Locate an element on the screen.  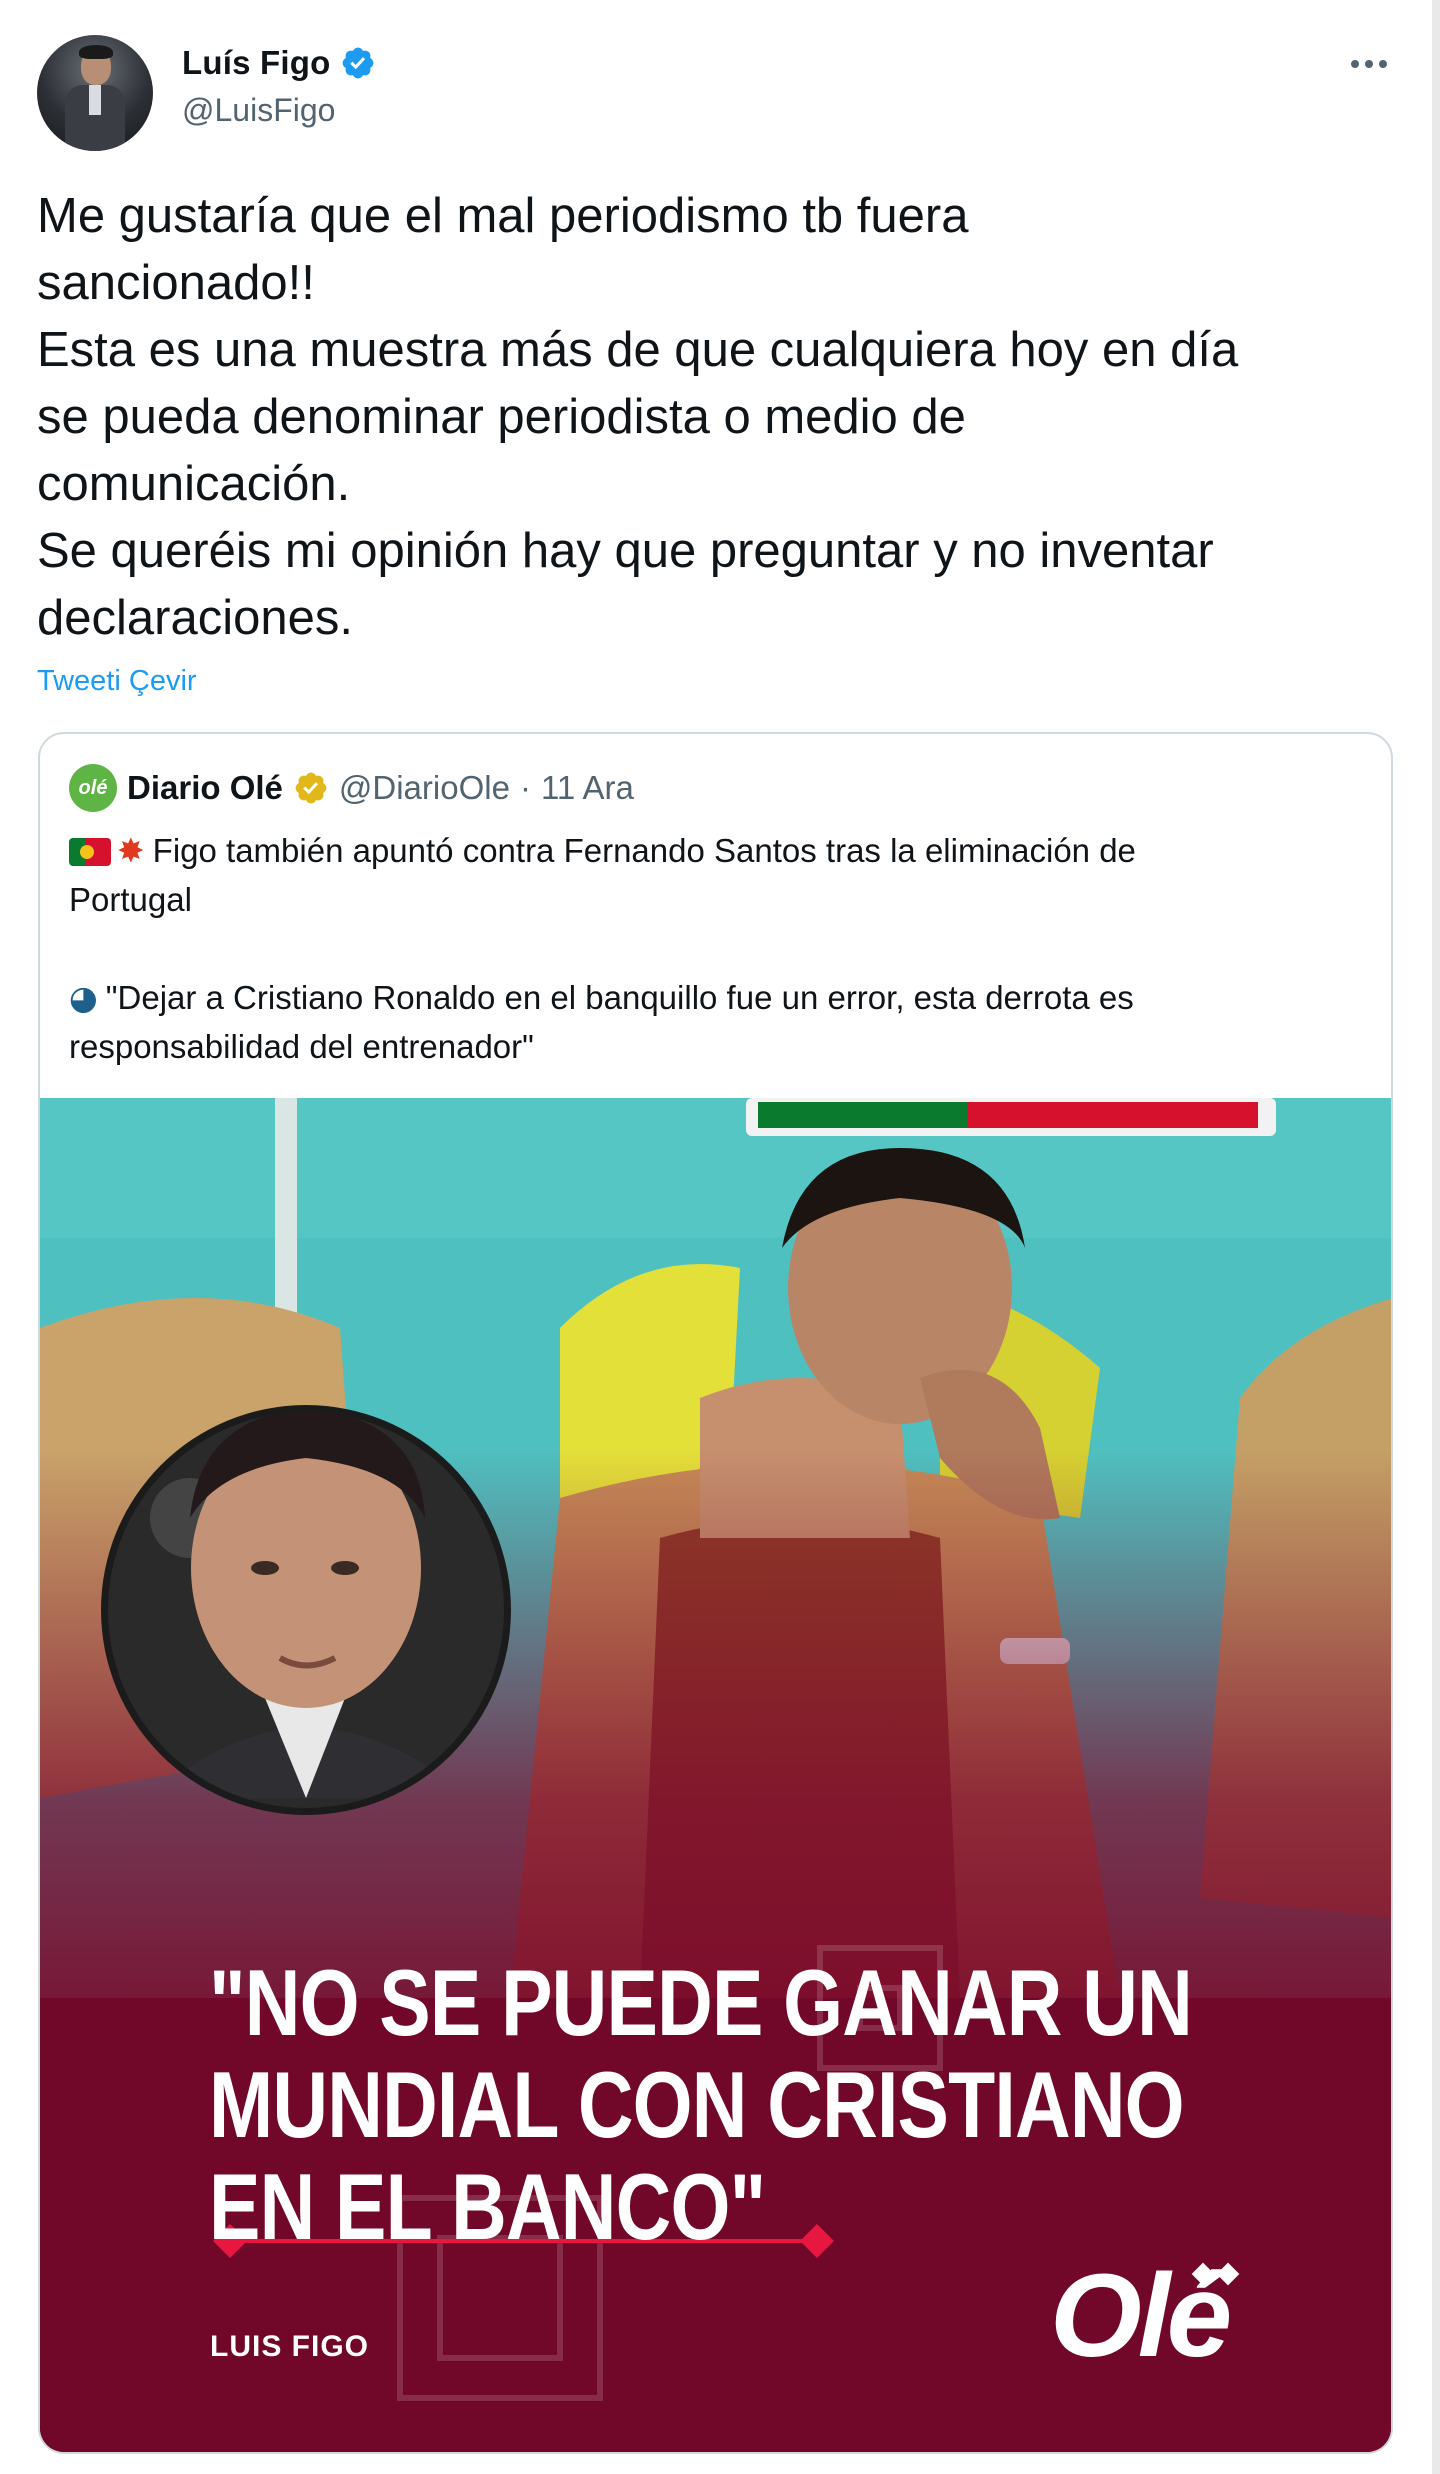
quoted-author-handle: @DiarioOle is located at coordinates (424, 788).